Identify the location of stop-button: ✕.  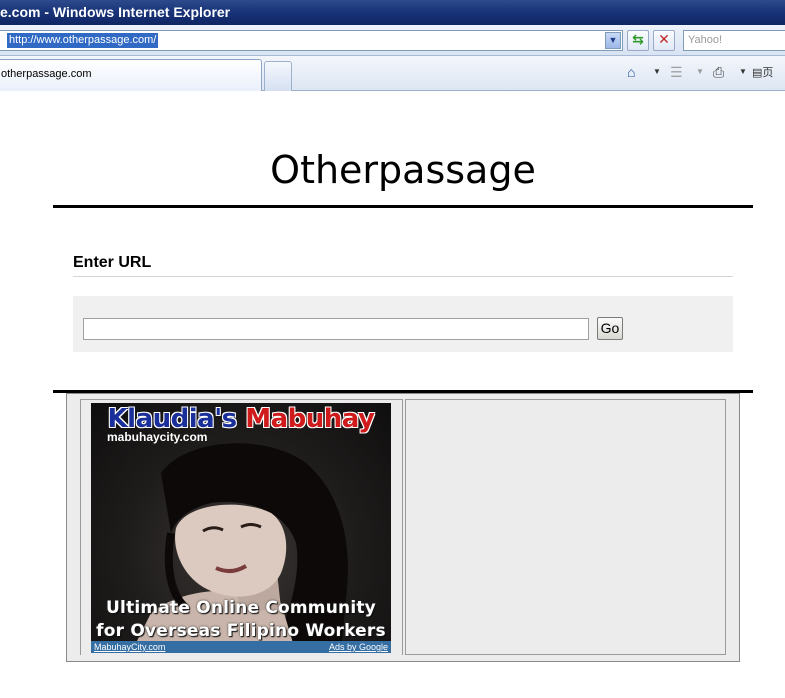
(664, 40).